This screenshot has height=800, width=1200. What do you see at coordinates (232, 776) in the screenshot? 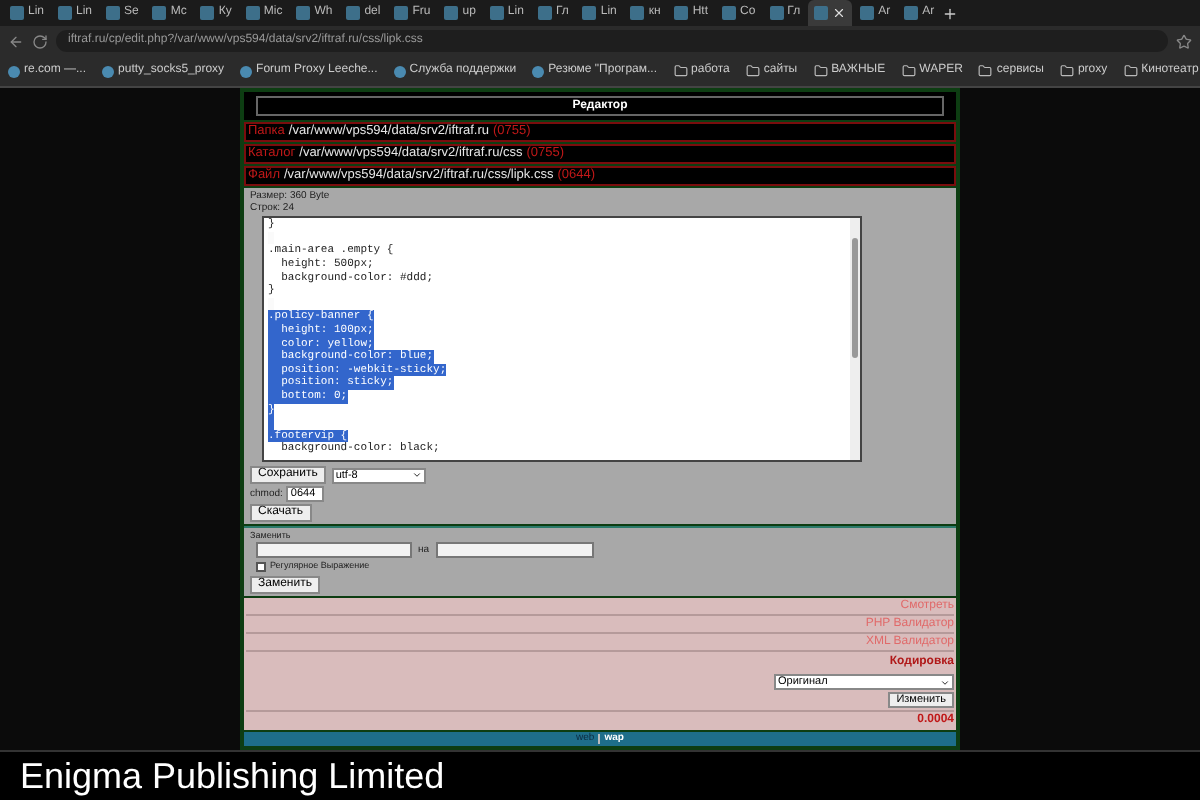
I see `video-caption: Enigma Publishing Limited` at bounding box center [232, 776].